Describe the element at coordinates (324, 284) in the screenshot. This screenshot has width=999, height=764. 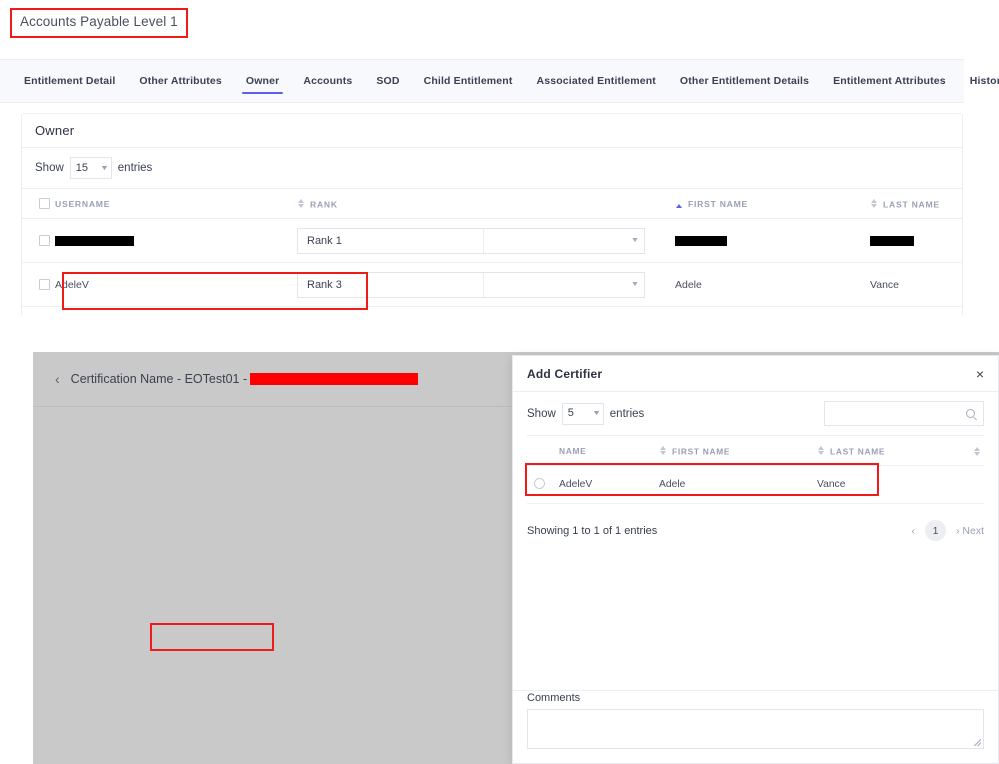
I see `rank-value: Rank 3` at that location.